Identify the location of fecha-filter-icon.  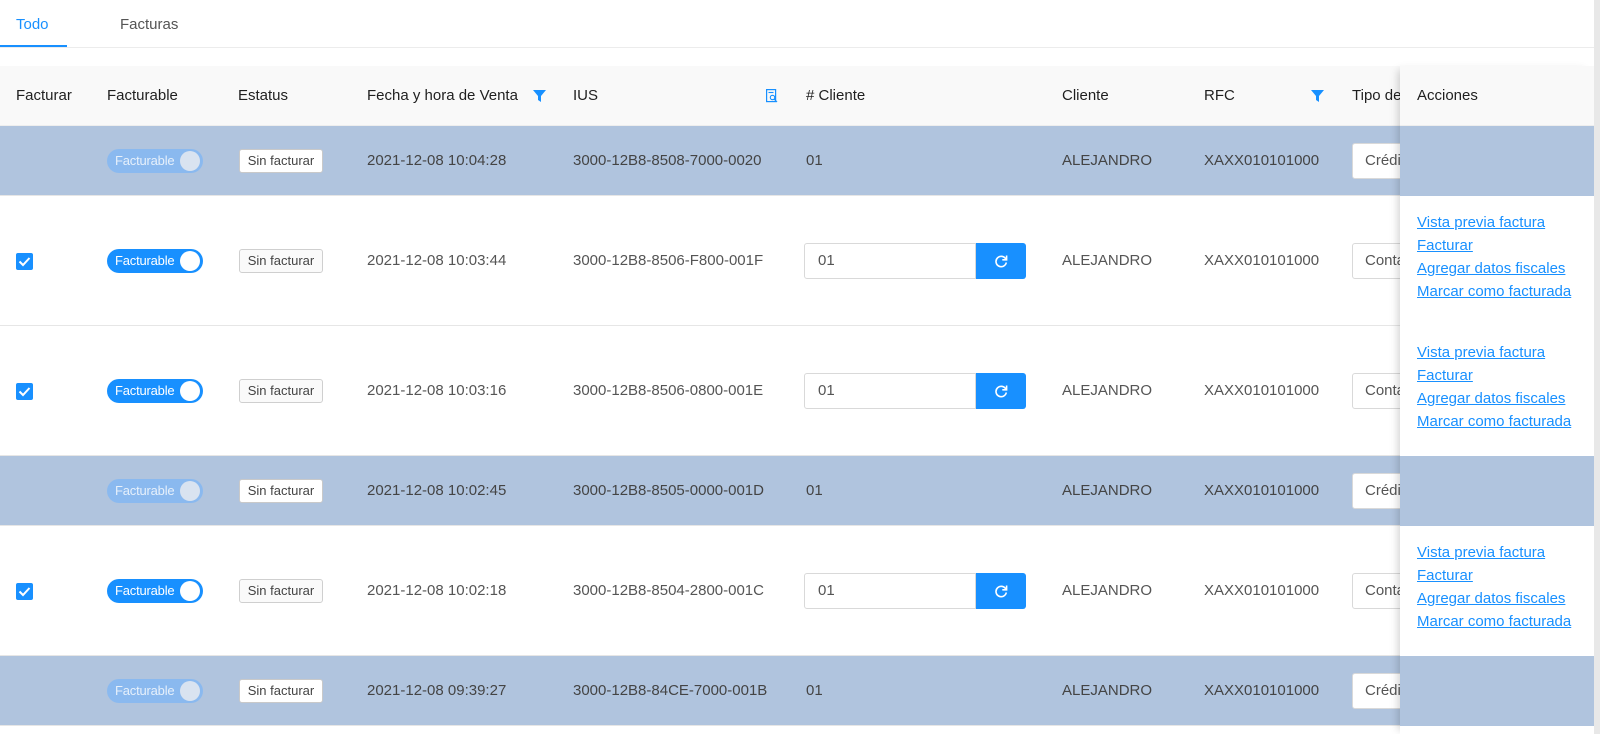
(539, 96).